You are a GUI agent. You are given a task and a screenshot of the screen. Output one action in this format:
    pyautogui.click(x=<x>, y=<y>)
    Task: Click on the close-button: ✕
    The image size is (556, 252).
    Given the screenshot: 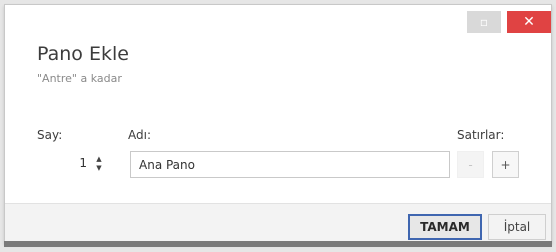 What is the action you would take?
    pyautogui.click(x=529, y=22)
    